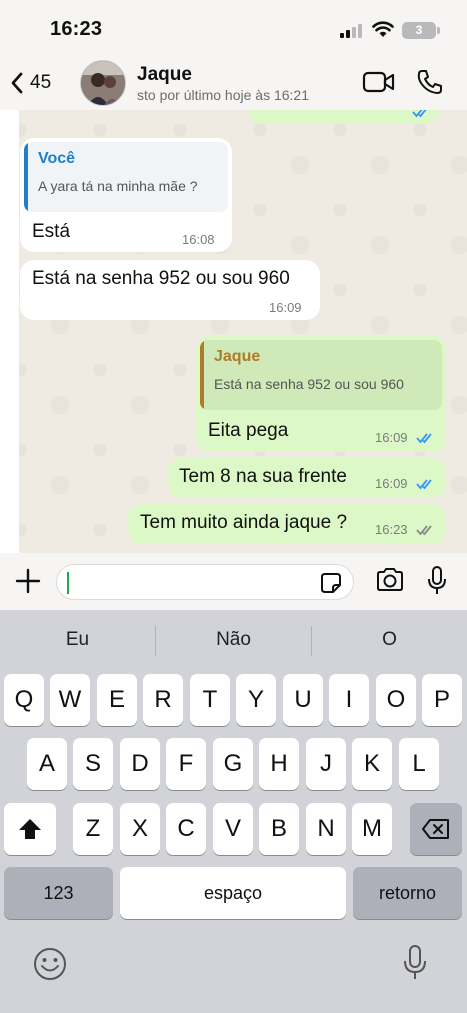 The height and width of the screenshot is (1013, 467). What do you see at coordinates (321, 375) in the screenshot?
I see `quoted-message: Jaque Está na senha 952 ou sou 960` at bounding box center [321, 375].